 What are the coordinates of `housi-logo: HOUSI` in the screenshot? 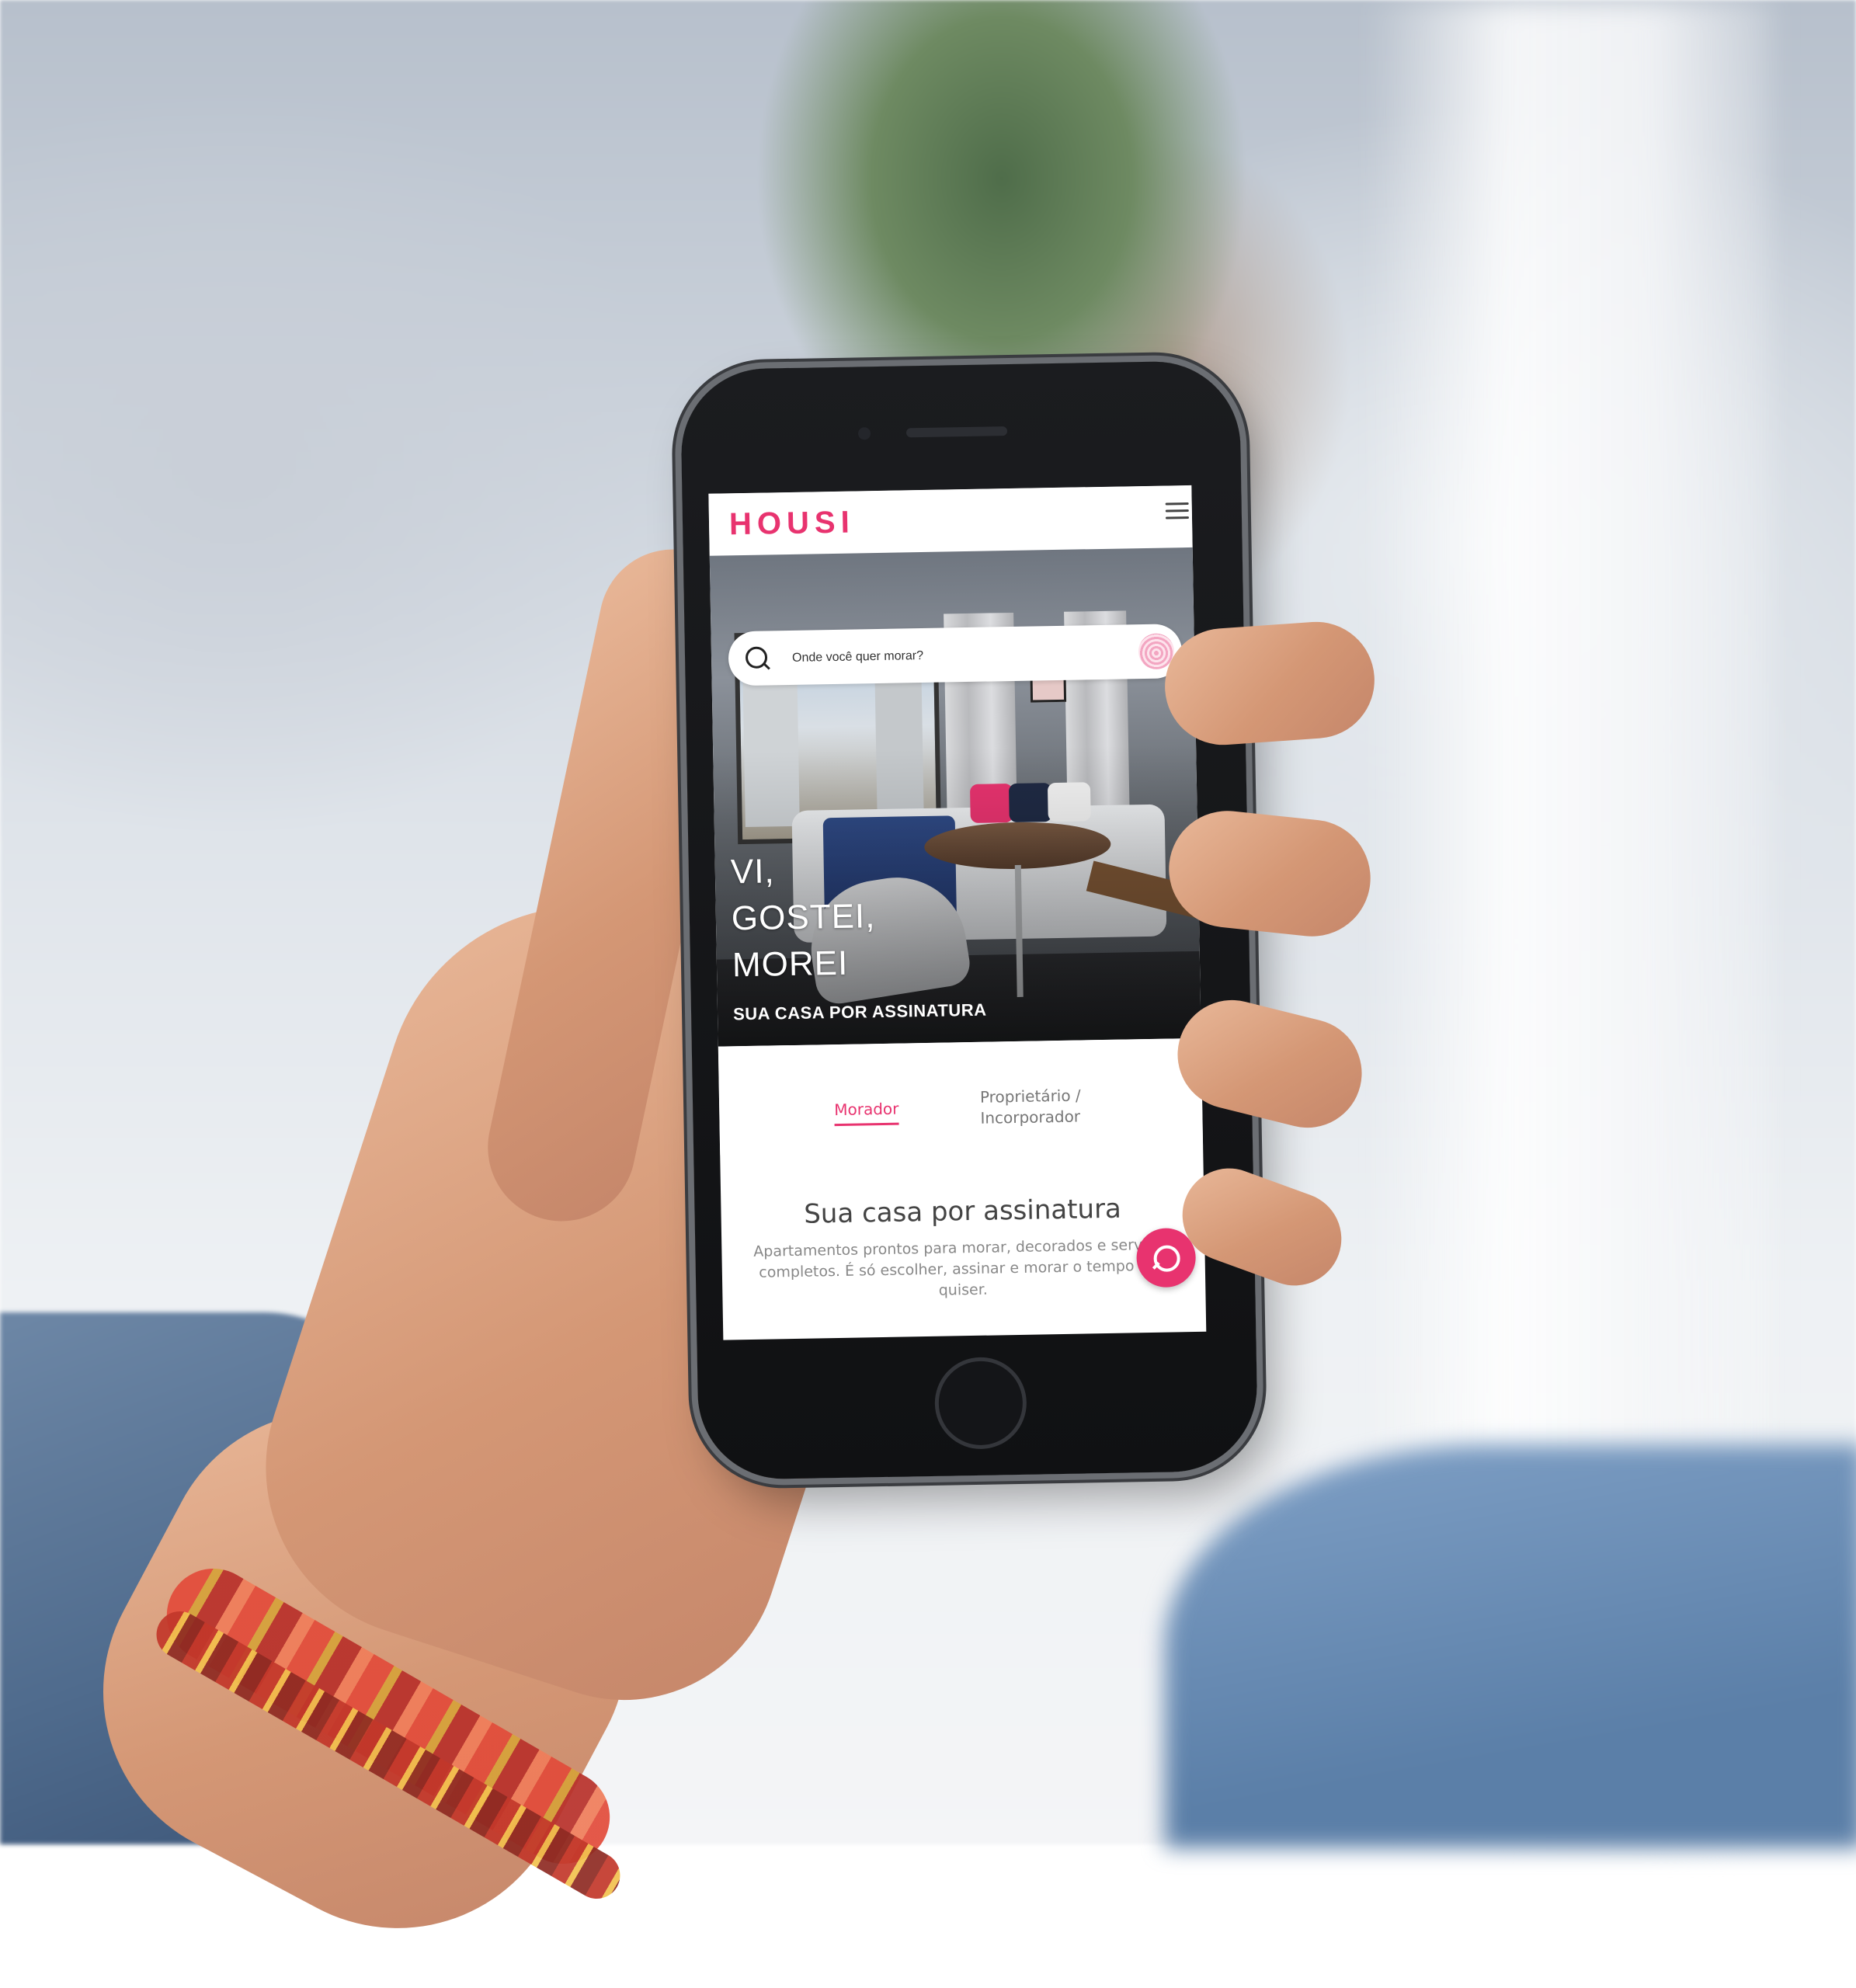 It's located at (792, 523).